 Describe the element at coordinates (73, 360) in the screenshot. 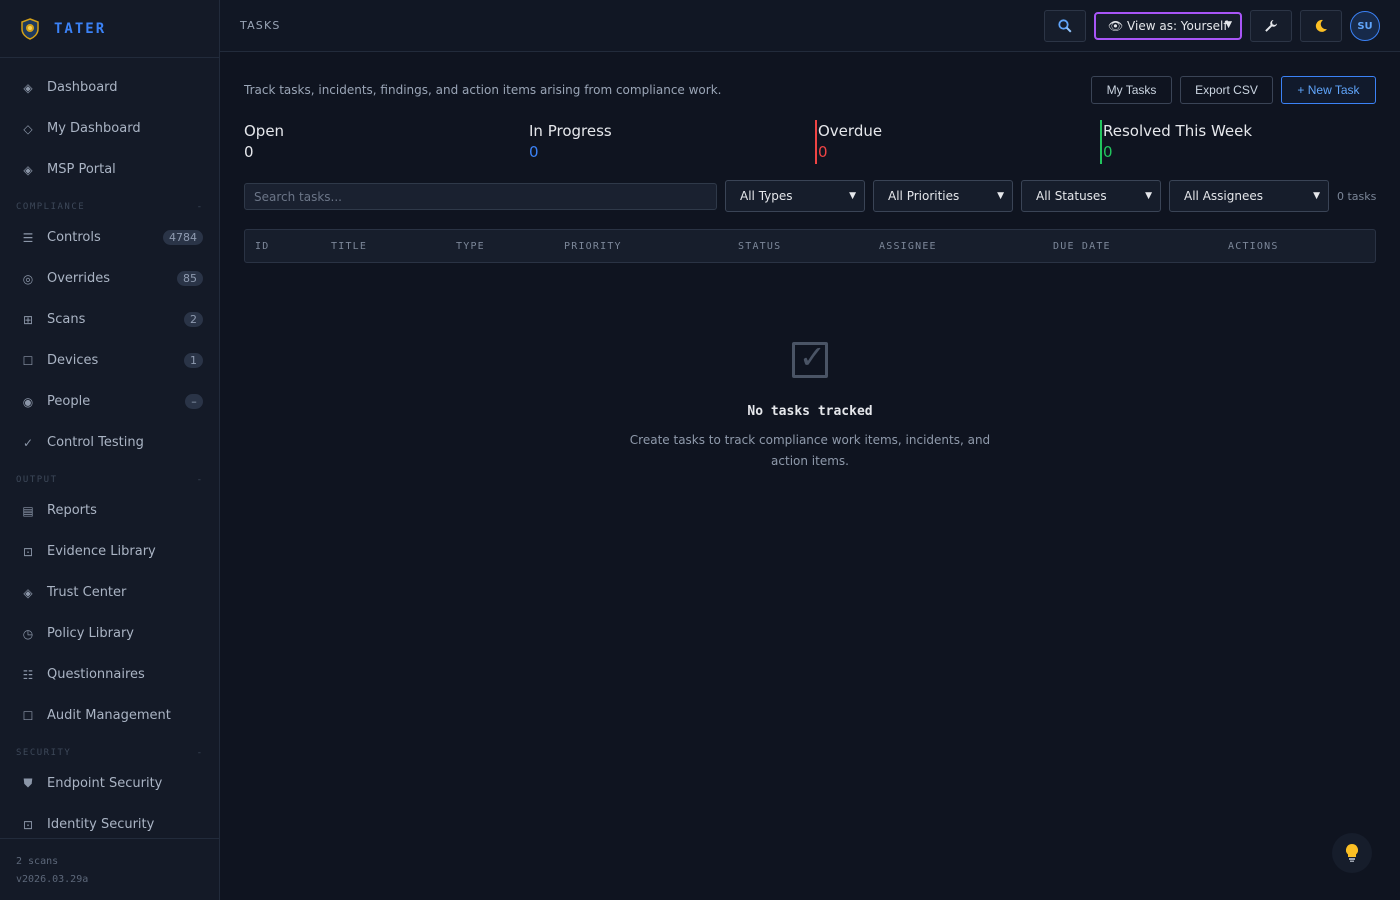

I see `sidebar-item-label: Devices` at that location.